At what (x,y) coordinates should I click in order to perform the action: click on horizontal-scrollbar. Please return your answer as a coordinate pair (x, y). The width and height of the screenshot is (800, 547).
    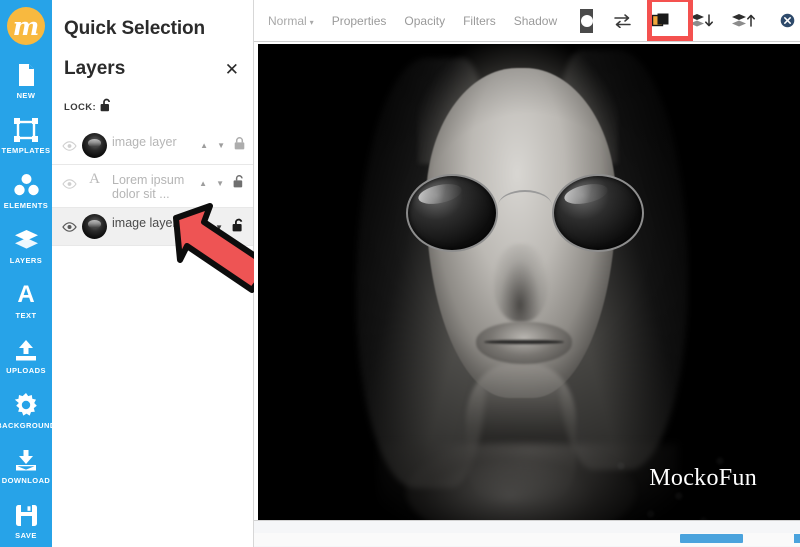
    Looking at the image, I should click on (527, 533).